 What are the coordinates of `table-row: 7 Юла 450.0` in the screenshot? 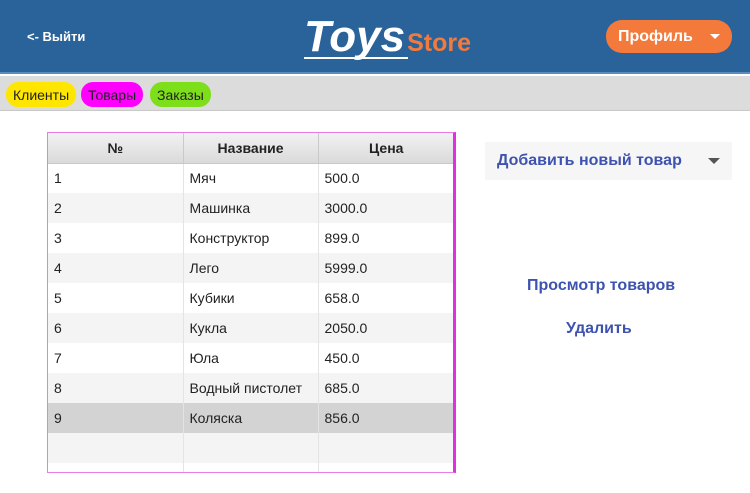 It's located at (250, 358).